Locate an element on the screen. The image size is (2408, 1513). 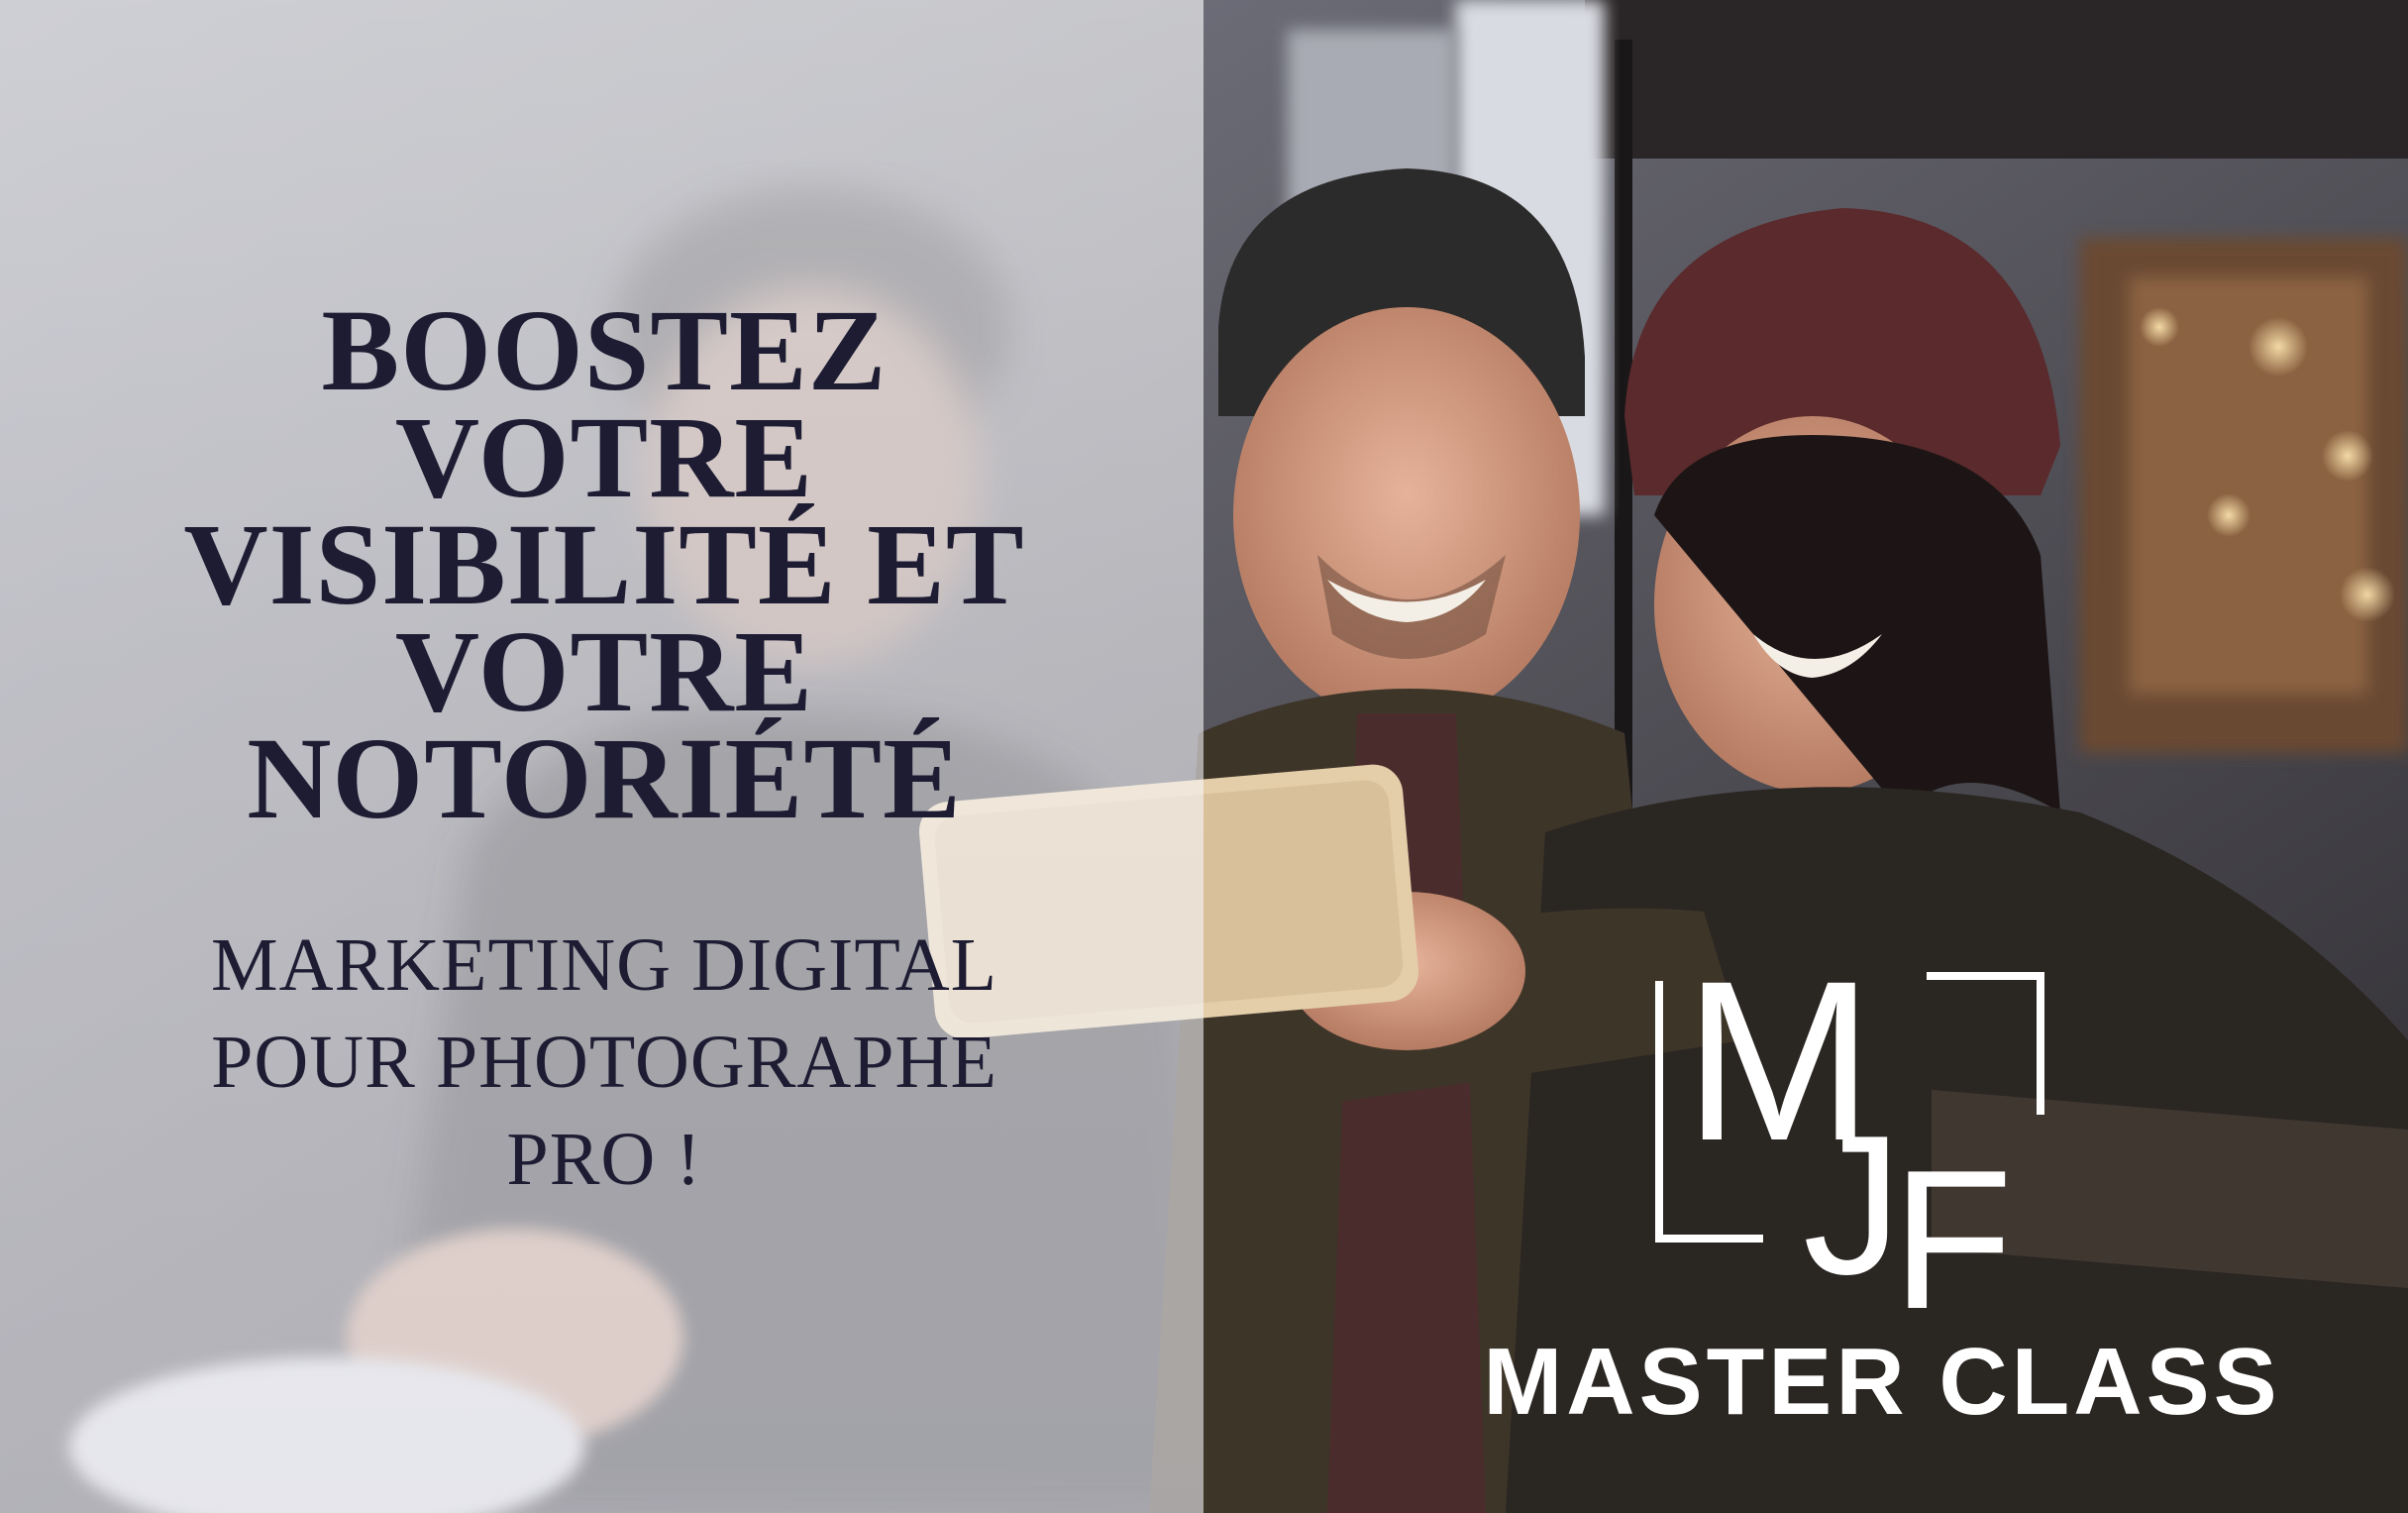
logo-letter-f: F is located at coordinates (1953, 1226).